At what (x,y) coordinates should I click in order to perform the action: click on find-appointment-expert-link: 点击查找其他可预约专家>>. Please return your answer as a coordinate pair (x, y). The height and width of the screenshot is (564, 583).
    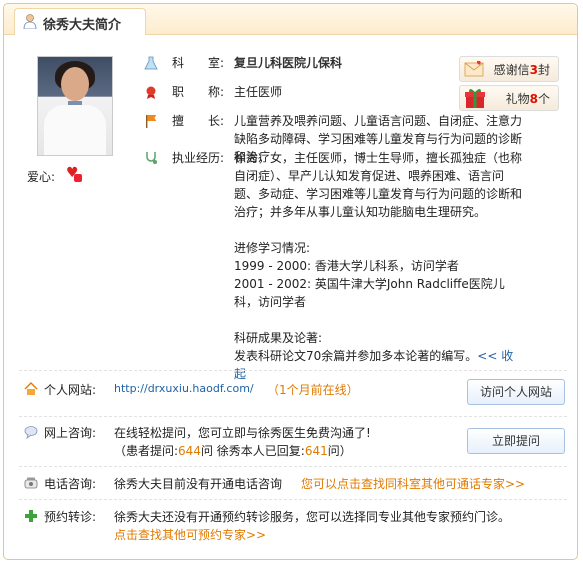
    Looking at the image, I should click on (190, 534).